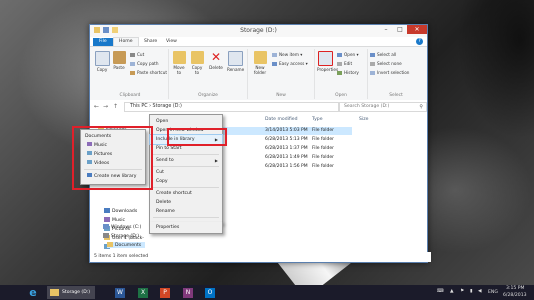 The width and height of the screenshot is (534, 300). Describe the element at coordinates (186, 121) in the screenshot. I see `menu-open: Open` at that location.